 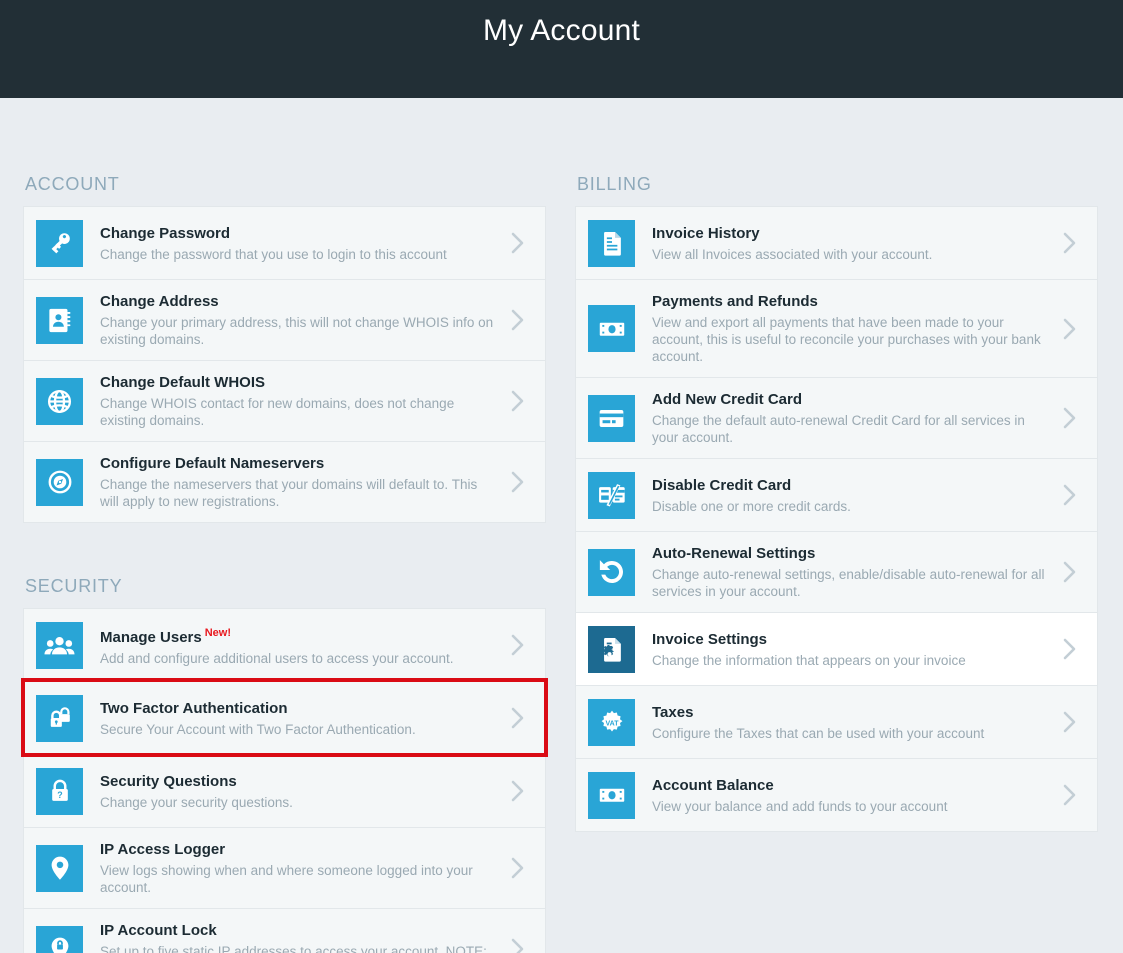 What do you see at coordinates (217, 633) in the screenshot?
I see `new-badge: New!` at bounding box center [217, 633].